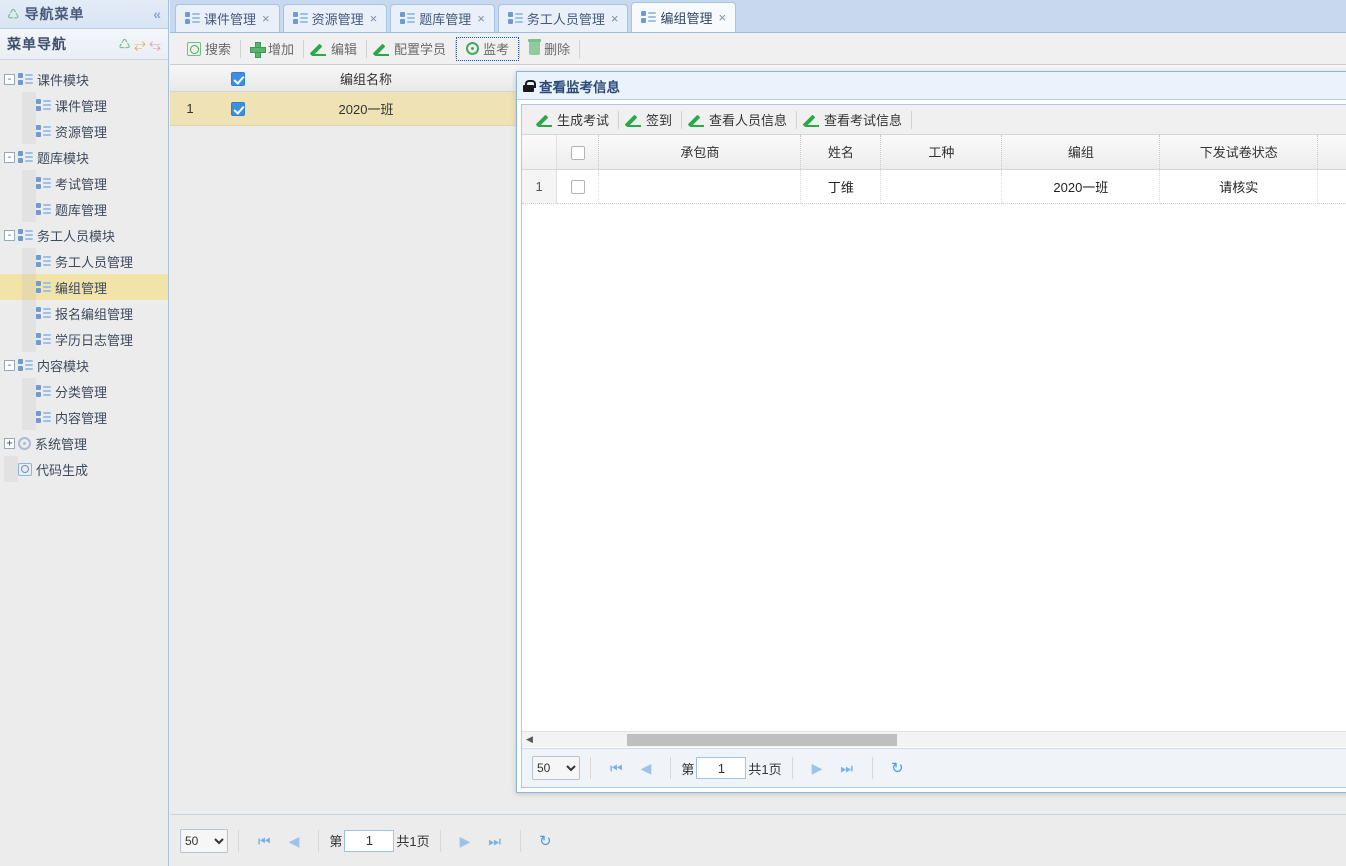 The image size is (1346, 866). I want to click on dialog-toolbar-button-2: 查看人员信息, so click(739, 120).